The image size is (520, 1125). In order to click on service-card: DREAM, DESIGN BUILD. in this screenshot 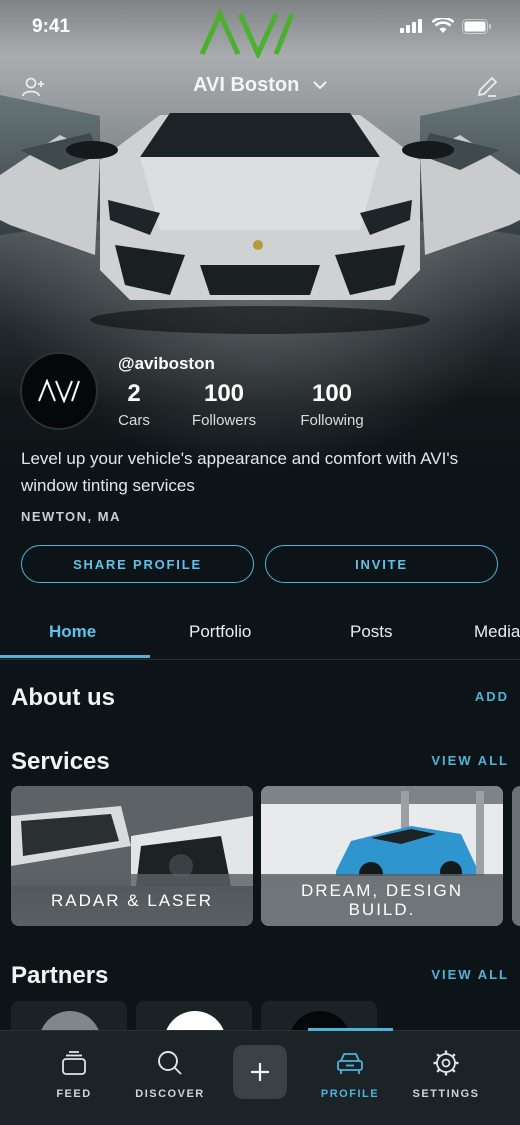, I will do `click(382, 856)`.